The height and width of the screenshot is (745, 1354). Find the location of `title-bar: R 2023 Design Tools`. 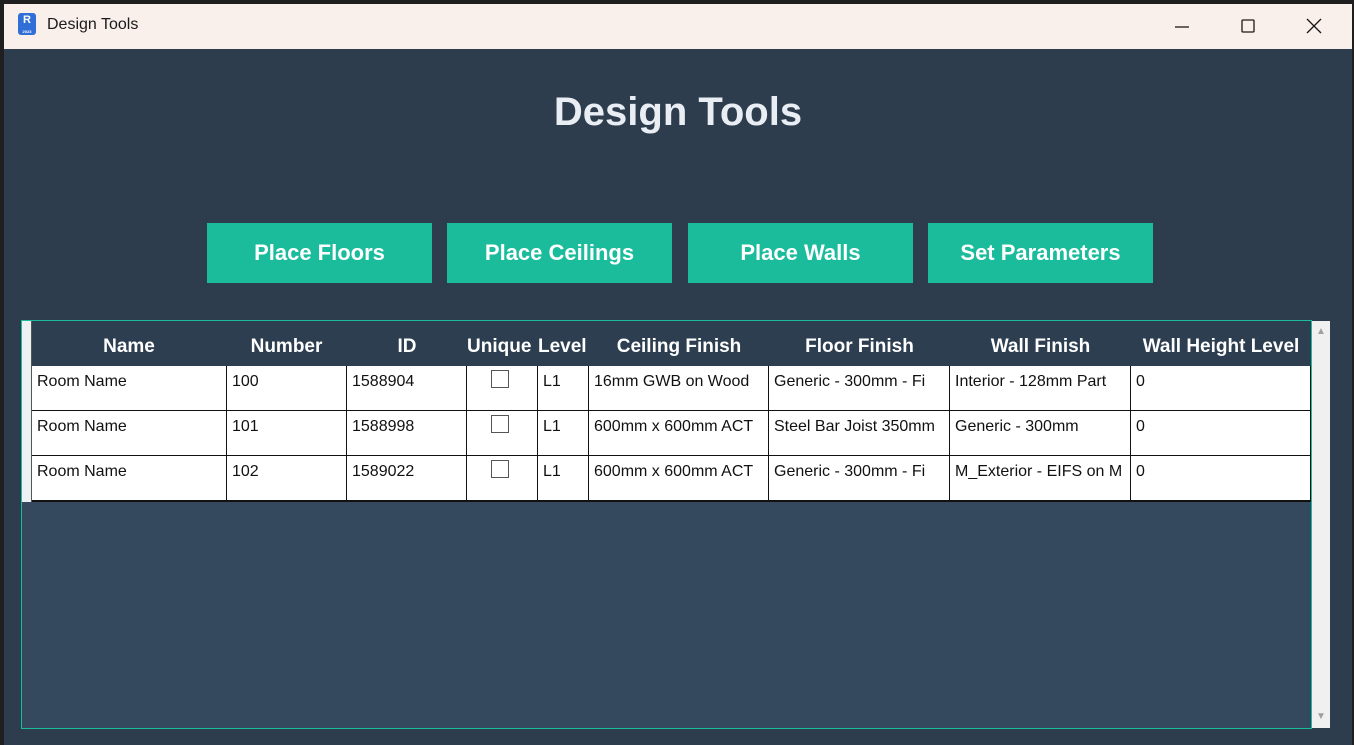

title-bar: R 2023 Design Tools is located at coordinates (678, 26).